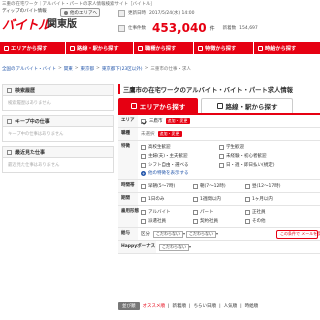 This screenshot has width=320, height=320. I want to click on nav-job: 職種から探す, so click(164, 48).